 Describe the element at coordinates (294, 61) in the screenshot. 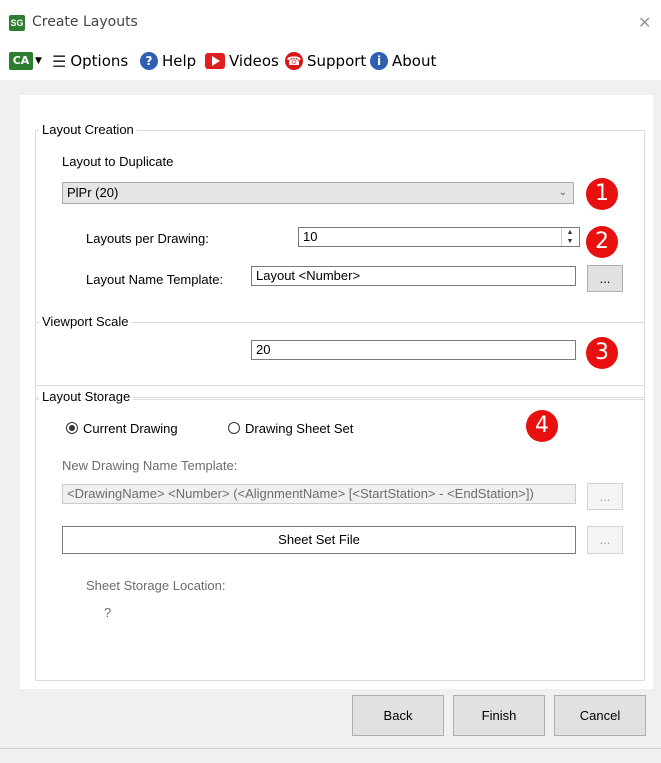

I see `support-icon: ☎` at that location.